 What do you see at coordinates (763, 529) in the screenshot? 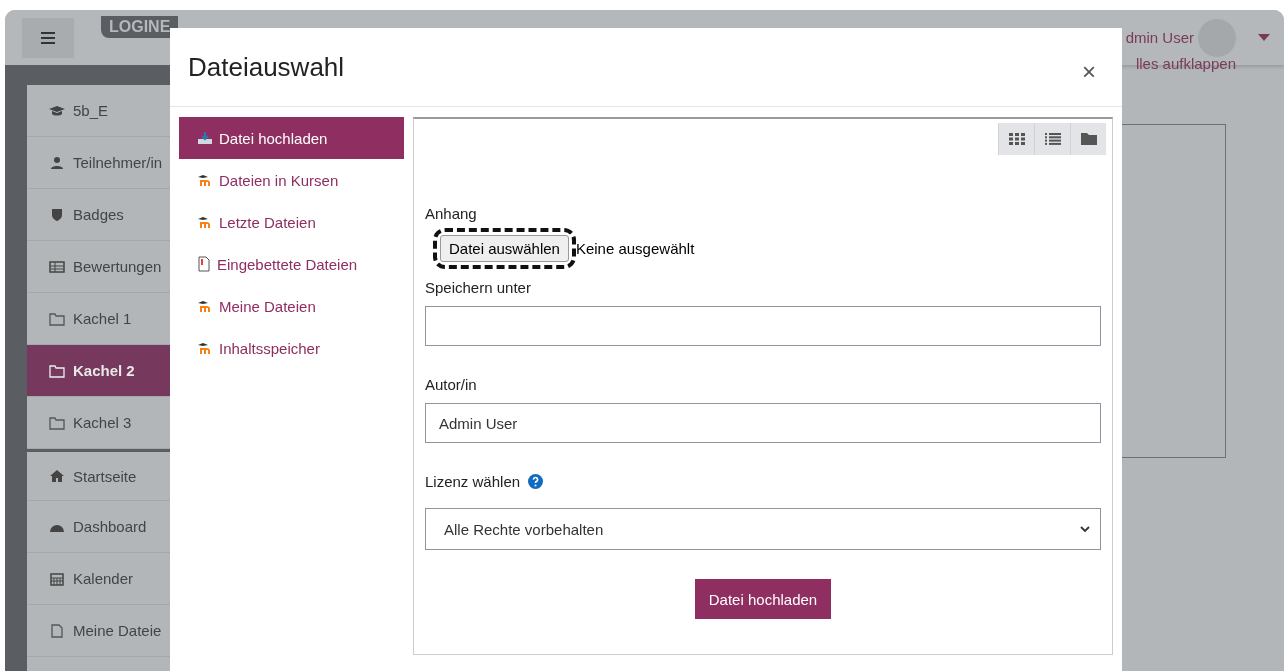
I see `license-select: Alle Rechte vorbehalten` at bounding box center [763, 529].